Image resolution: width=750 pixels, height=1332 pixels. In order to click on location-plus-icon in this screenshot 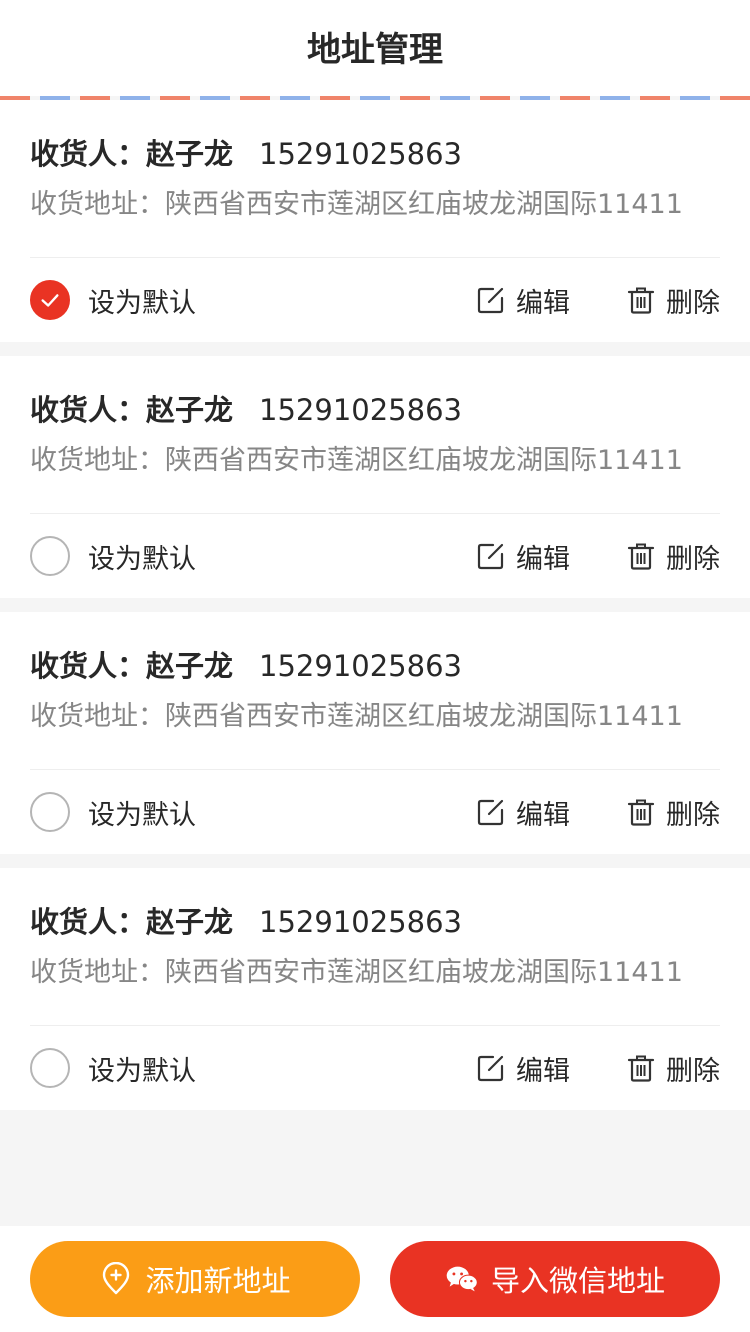, I will do `click(116, 1278)`.